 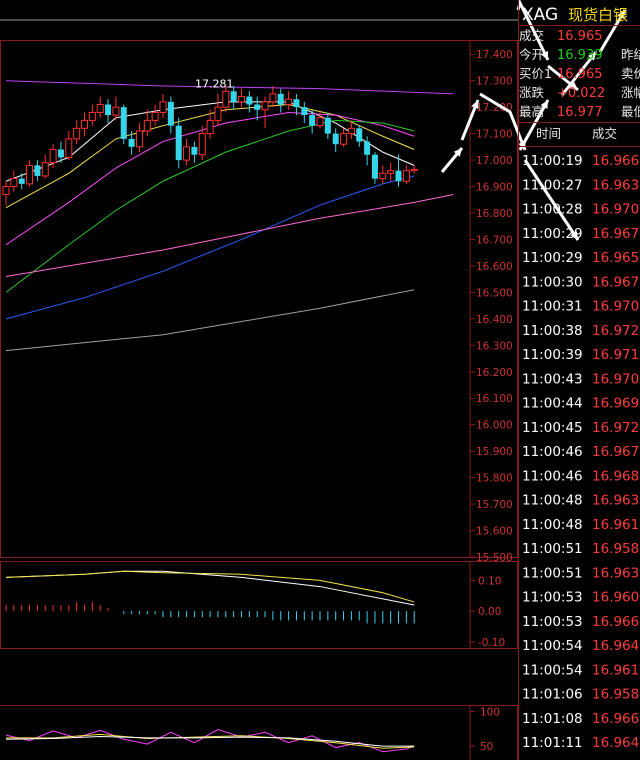 What do you see at coordinates (580, 210) in the screenshot?
I see `tick-row: 11:00:28 16.970` at bounding box center [580, 210].